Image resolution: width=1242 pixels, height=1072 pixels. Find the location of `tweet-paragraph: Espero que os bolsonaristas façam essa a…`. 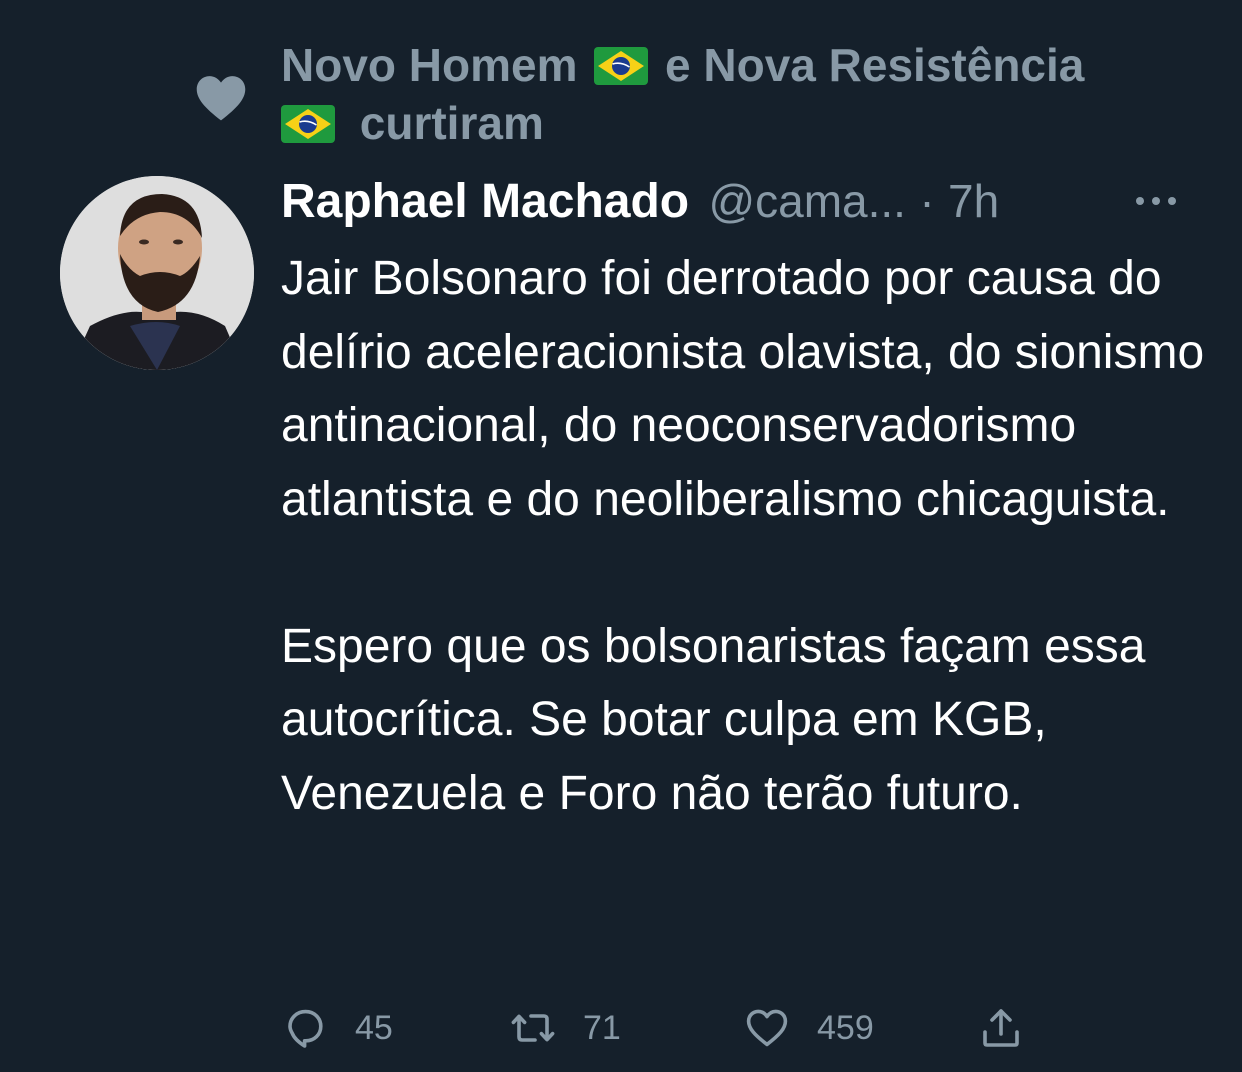

tweet-paragraph: Espero que os bolsonaristas façam essa a… is located at coordinates (713, 719).